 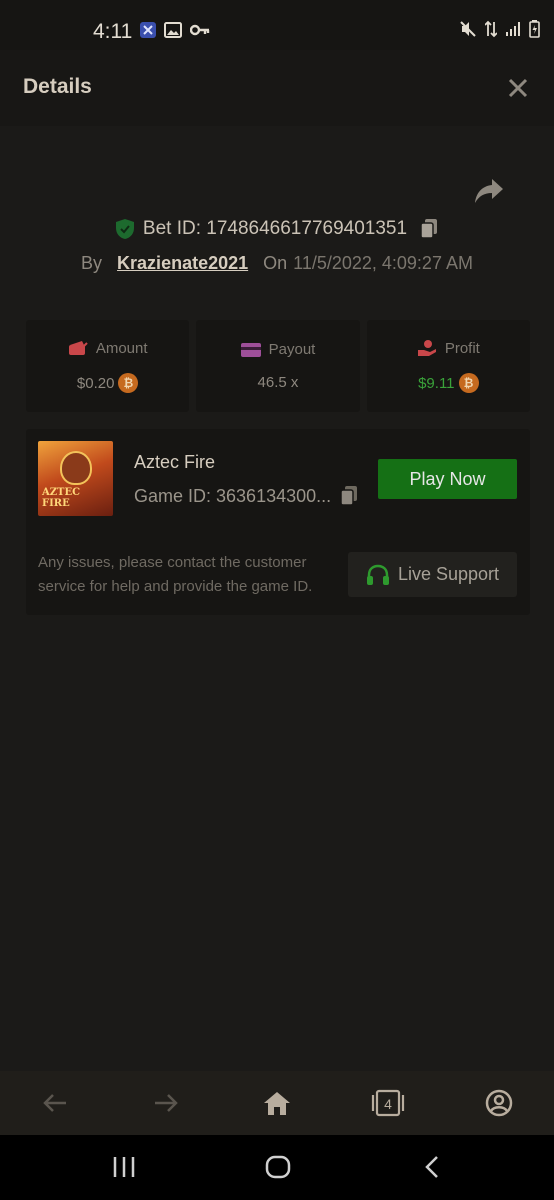 I want to click on tab-count: 4, so click(x=388, y=1104).